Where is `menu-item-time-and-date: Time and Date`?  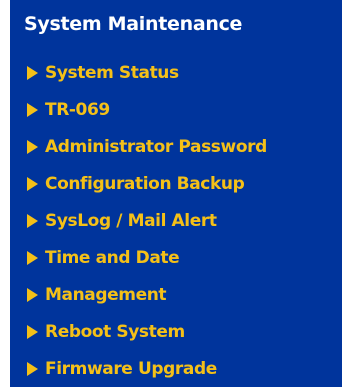 menu-item-time-and-date: Time and Date is located at coordinates (138, 257).